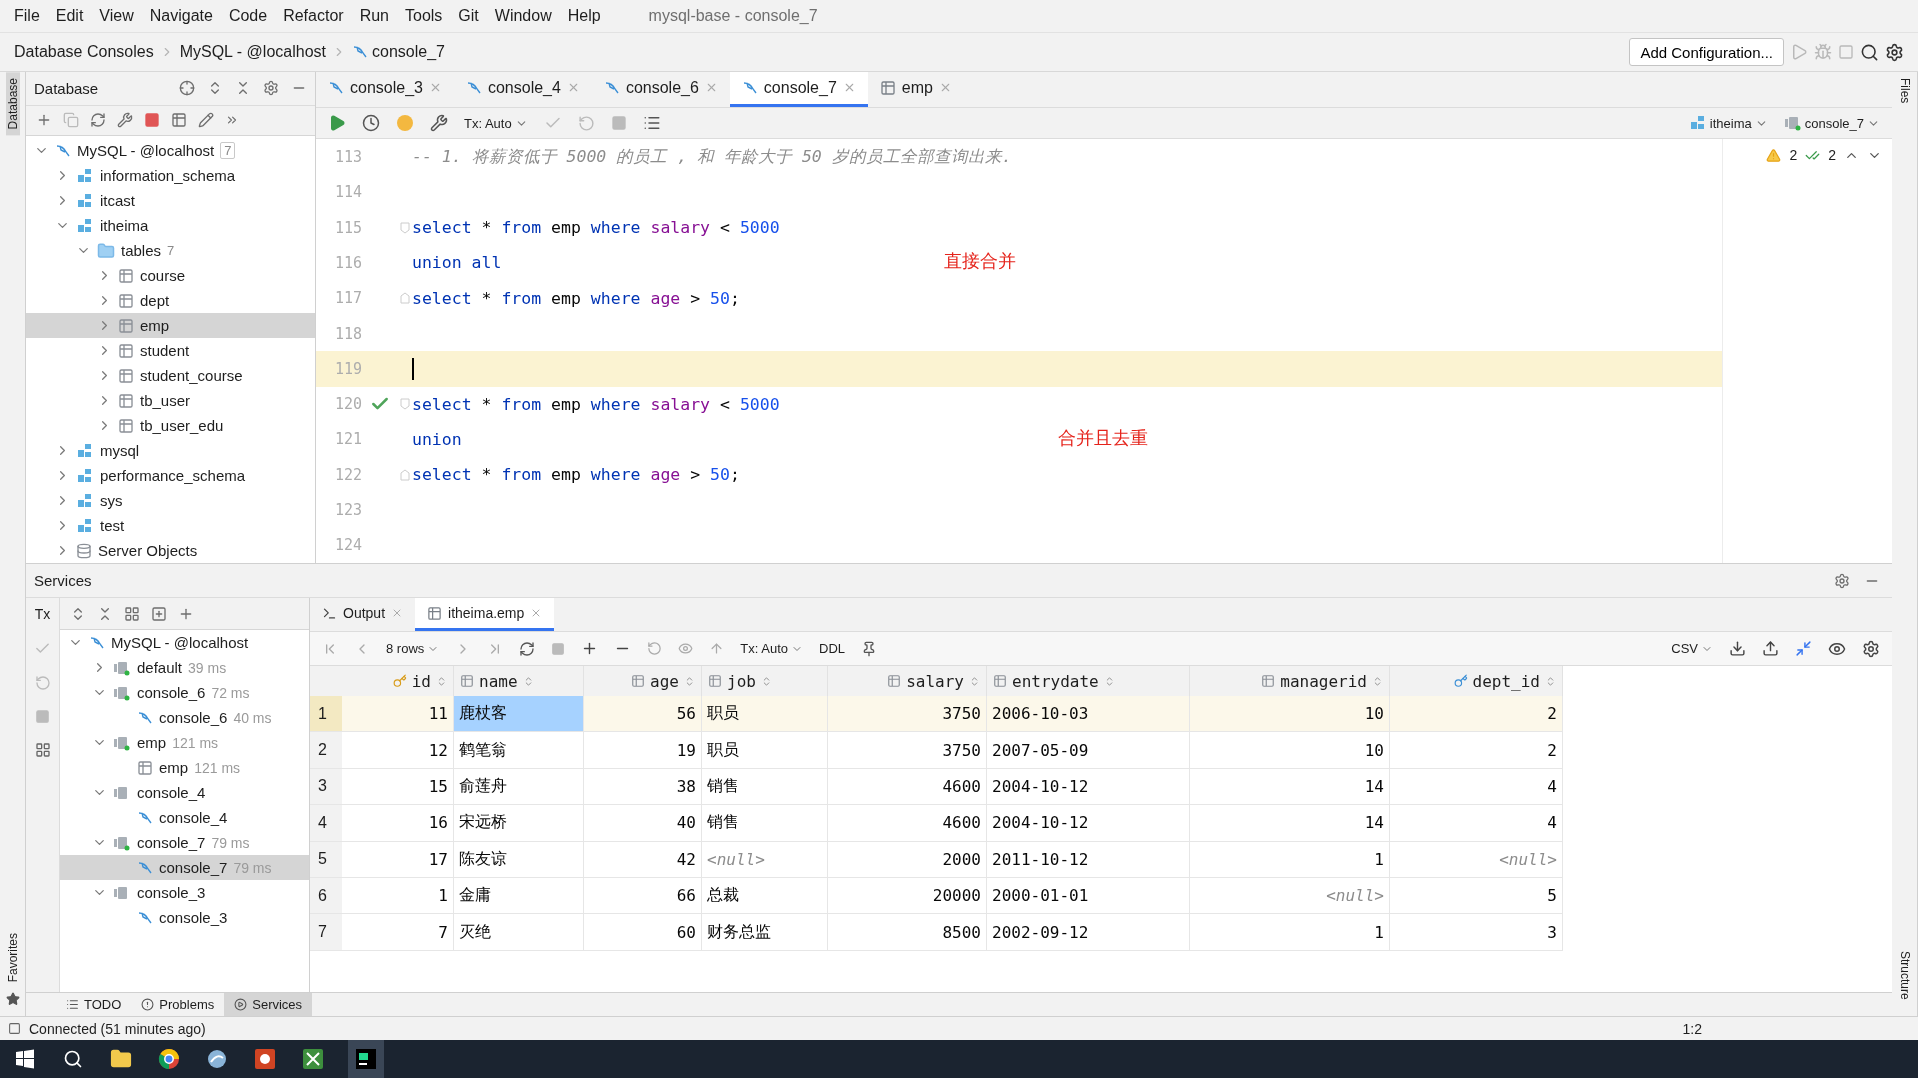 Image resolution: width=1918 pixels, height=1078 pixels. What do you see at coordinates (170, 225) in the screenshot?
I see `tree-item: itheima` at bounding box center [170, 225].